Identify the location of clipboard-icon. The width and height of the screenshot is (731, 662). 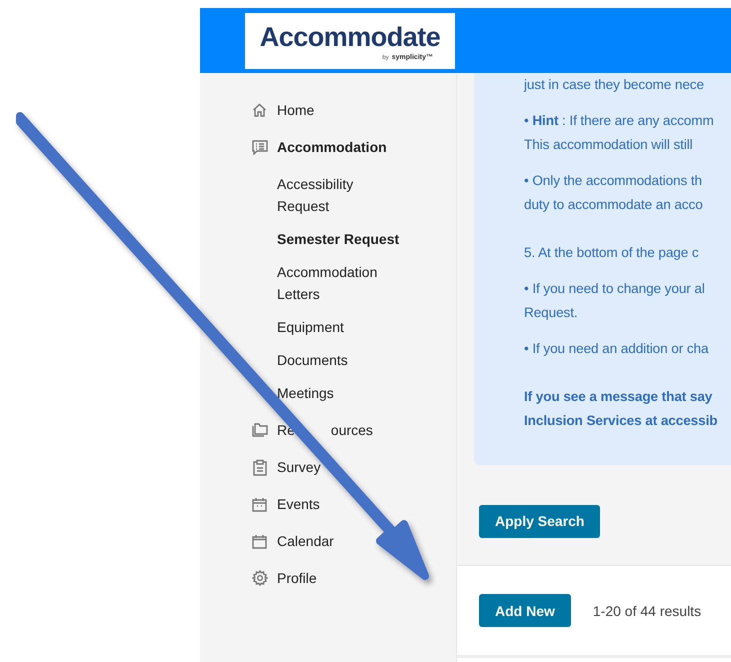
(259, 467).